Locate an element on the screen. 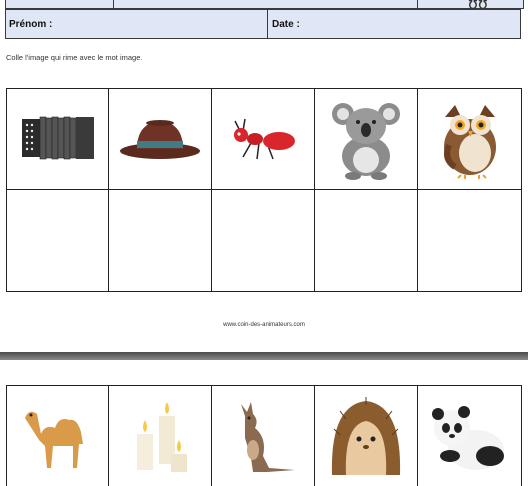  cell-candles is located at coordinates (160, 436).